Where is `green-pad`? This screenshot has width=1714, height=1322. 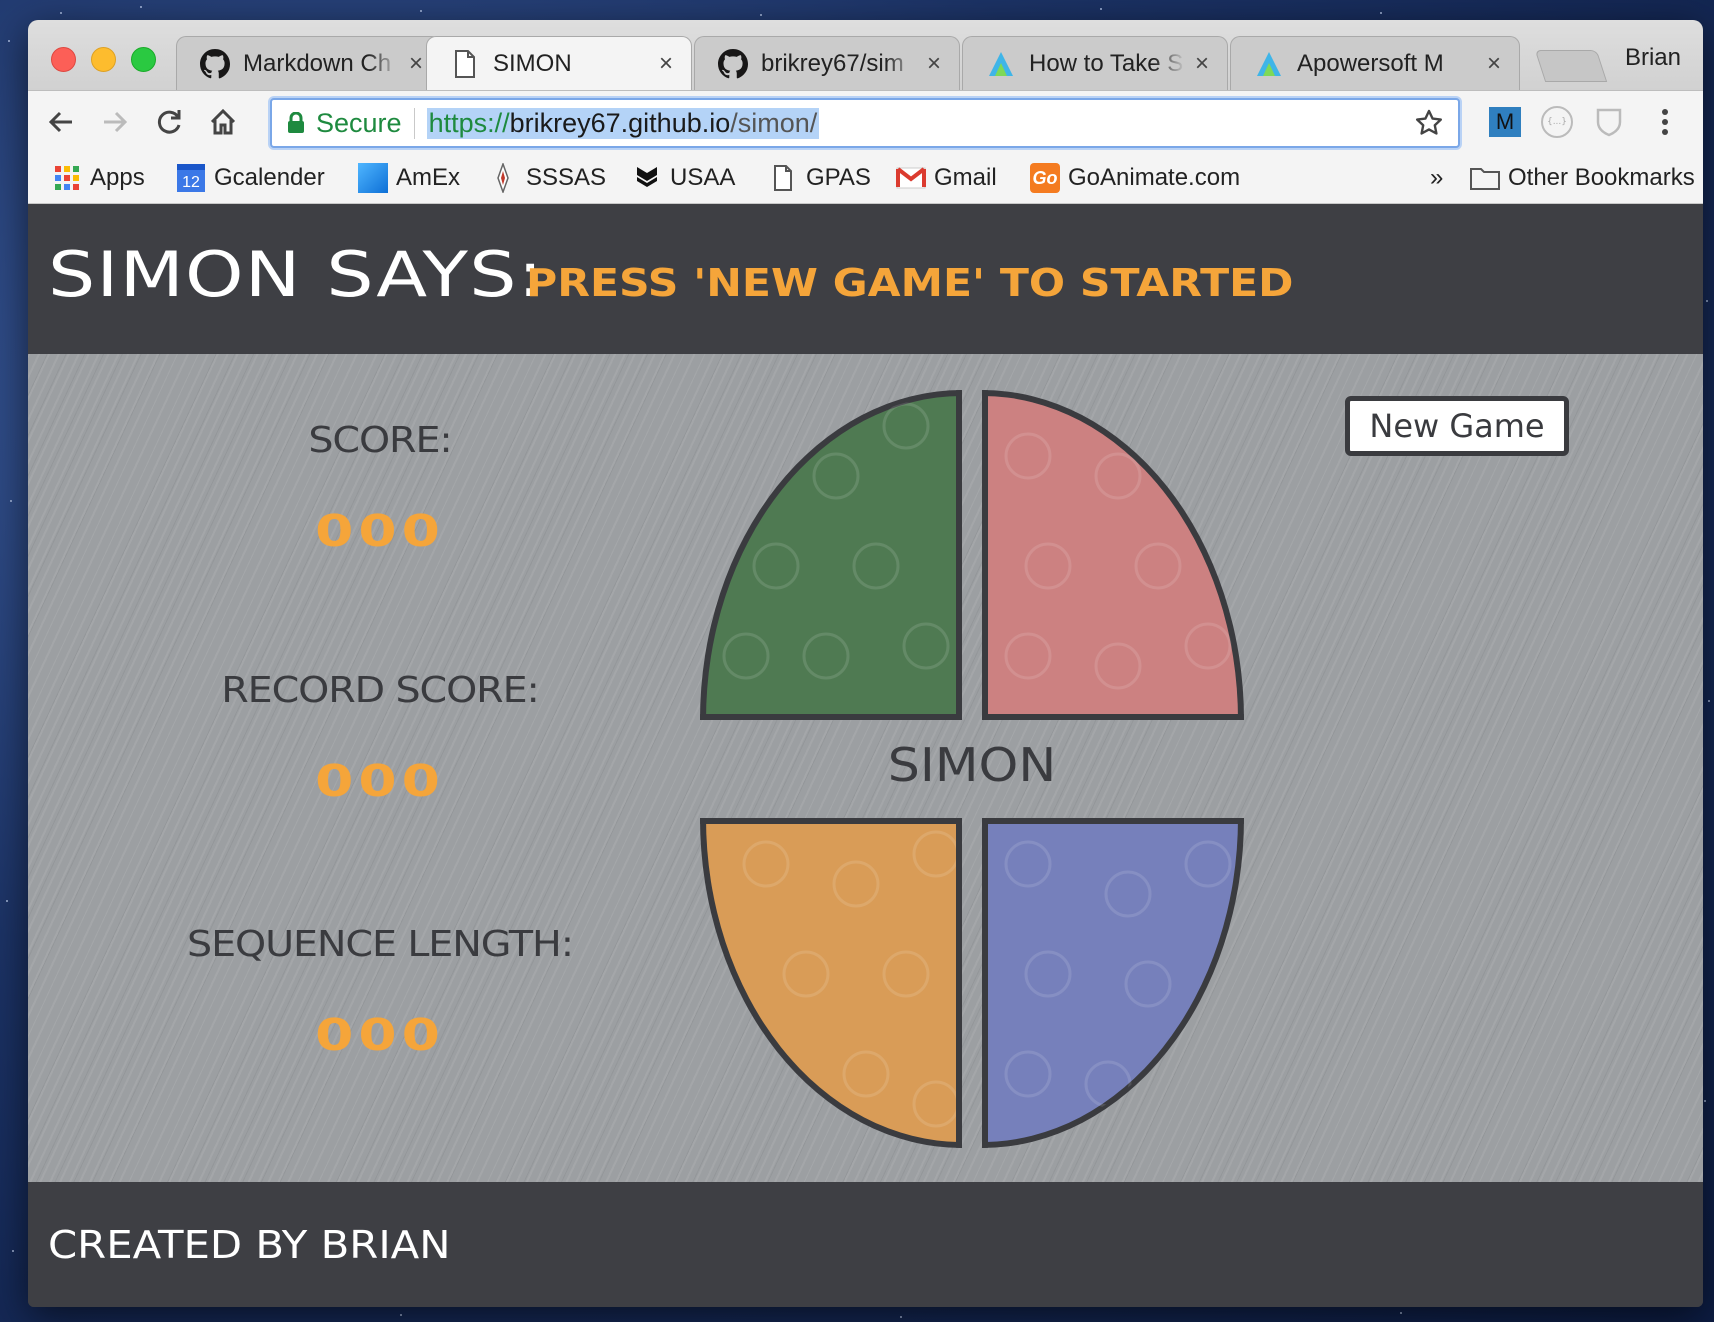 green-pad is located at coordinates (831, 555).